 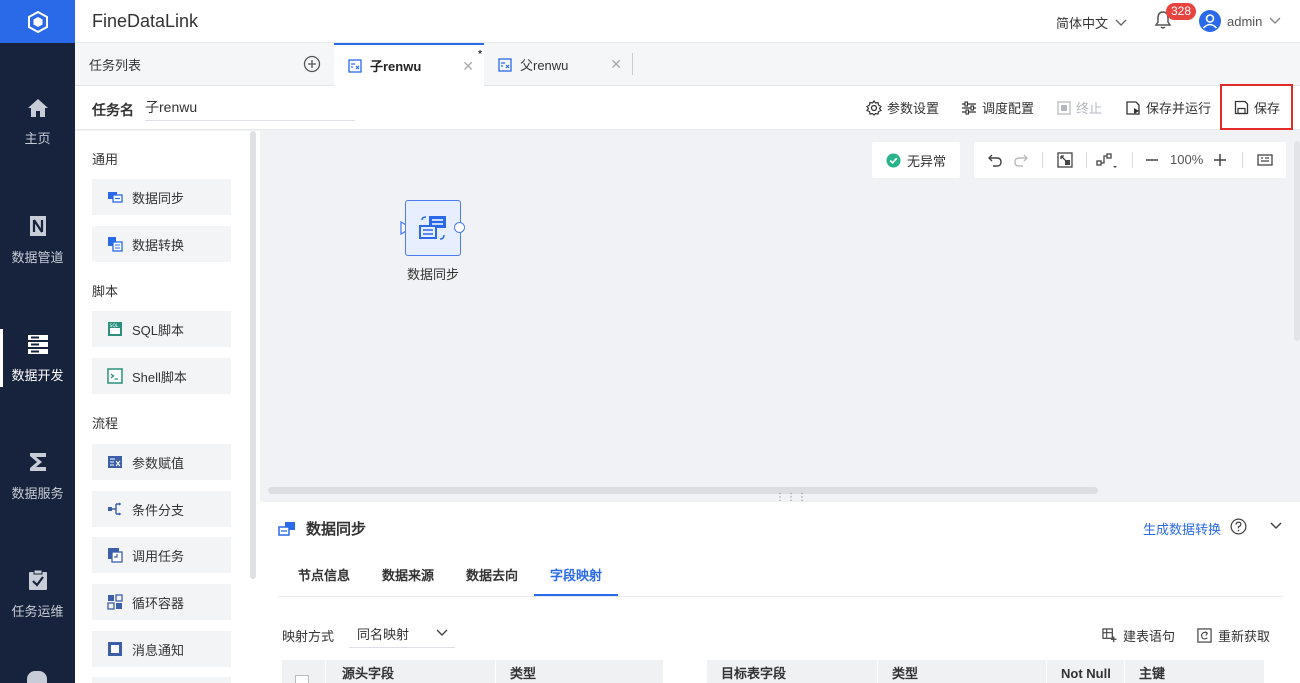 I want to click on task-name-input, so click(x=250, y=107).